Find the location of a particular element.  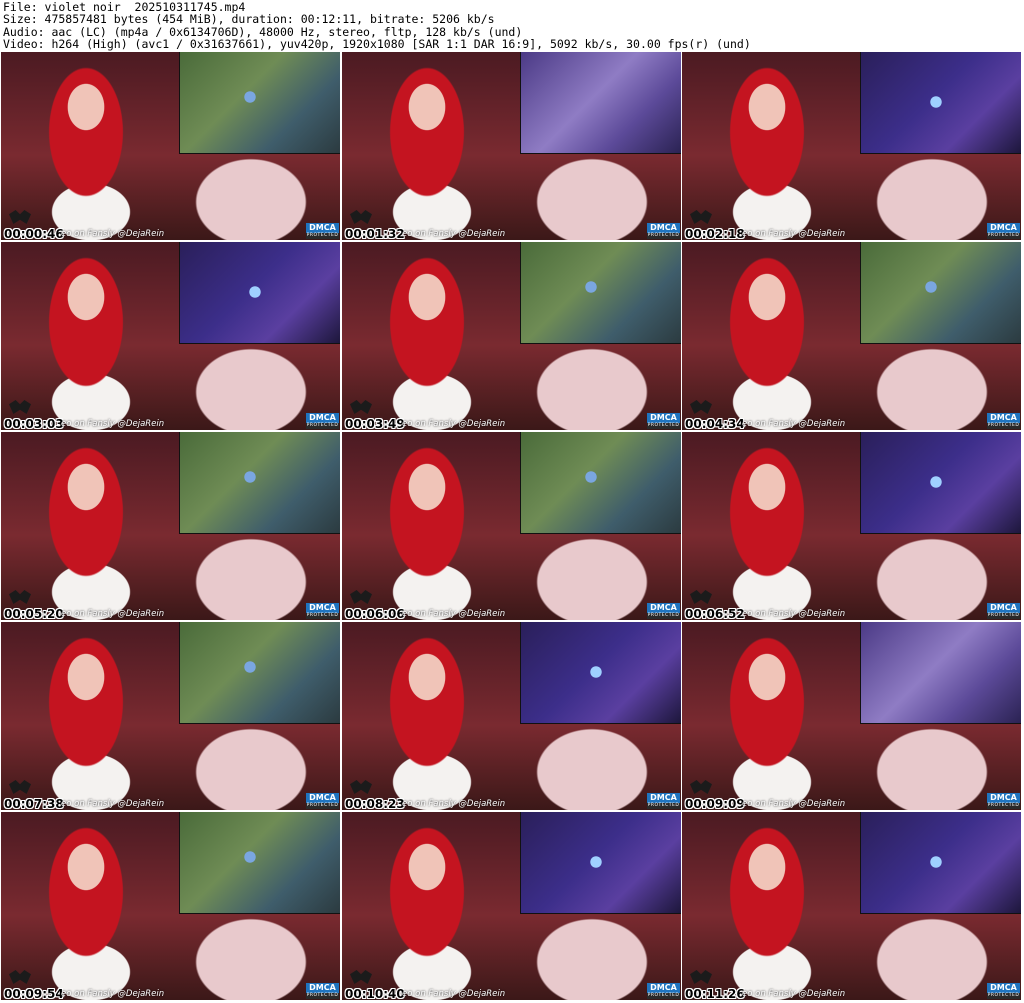

thumbnail-timestamp: 00:01:32 is located at coordinates (375, 233).